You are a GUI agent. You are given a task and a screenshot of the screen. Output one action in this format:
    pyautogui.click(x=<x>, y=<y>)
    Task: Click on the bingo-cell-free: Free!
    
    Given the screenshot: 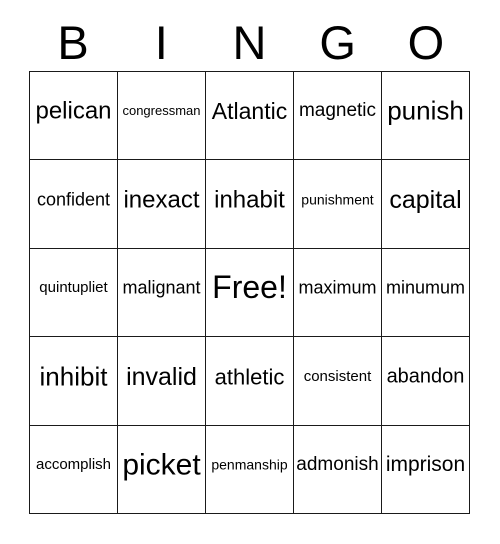 What is the action you would take?
    pyautogui.click(x=250, y=293)
    